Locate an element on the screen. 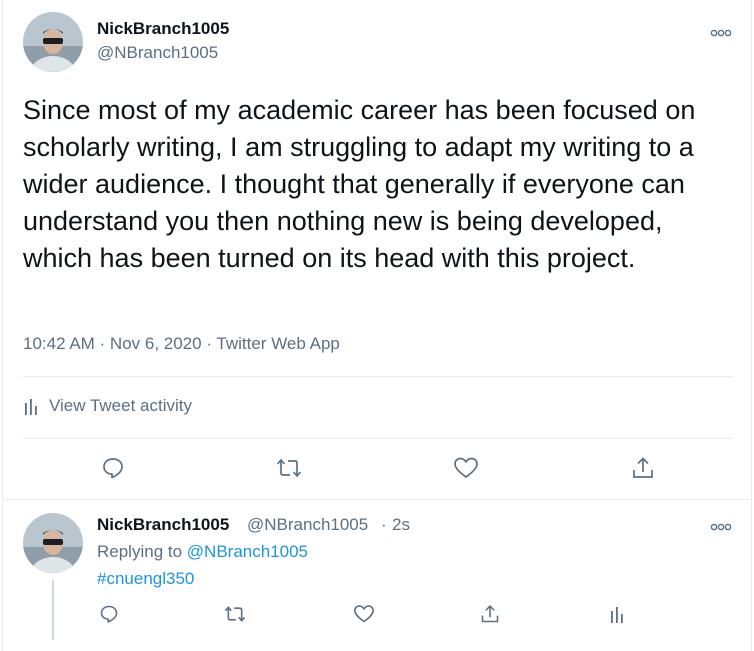 Image resolution: width=754 pixels, height=651 pixels. display-name: NickBranch1005 is located at coordinates (163, 29).